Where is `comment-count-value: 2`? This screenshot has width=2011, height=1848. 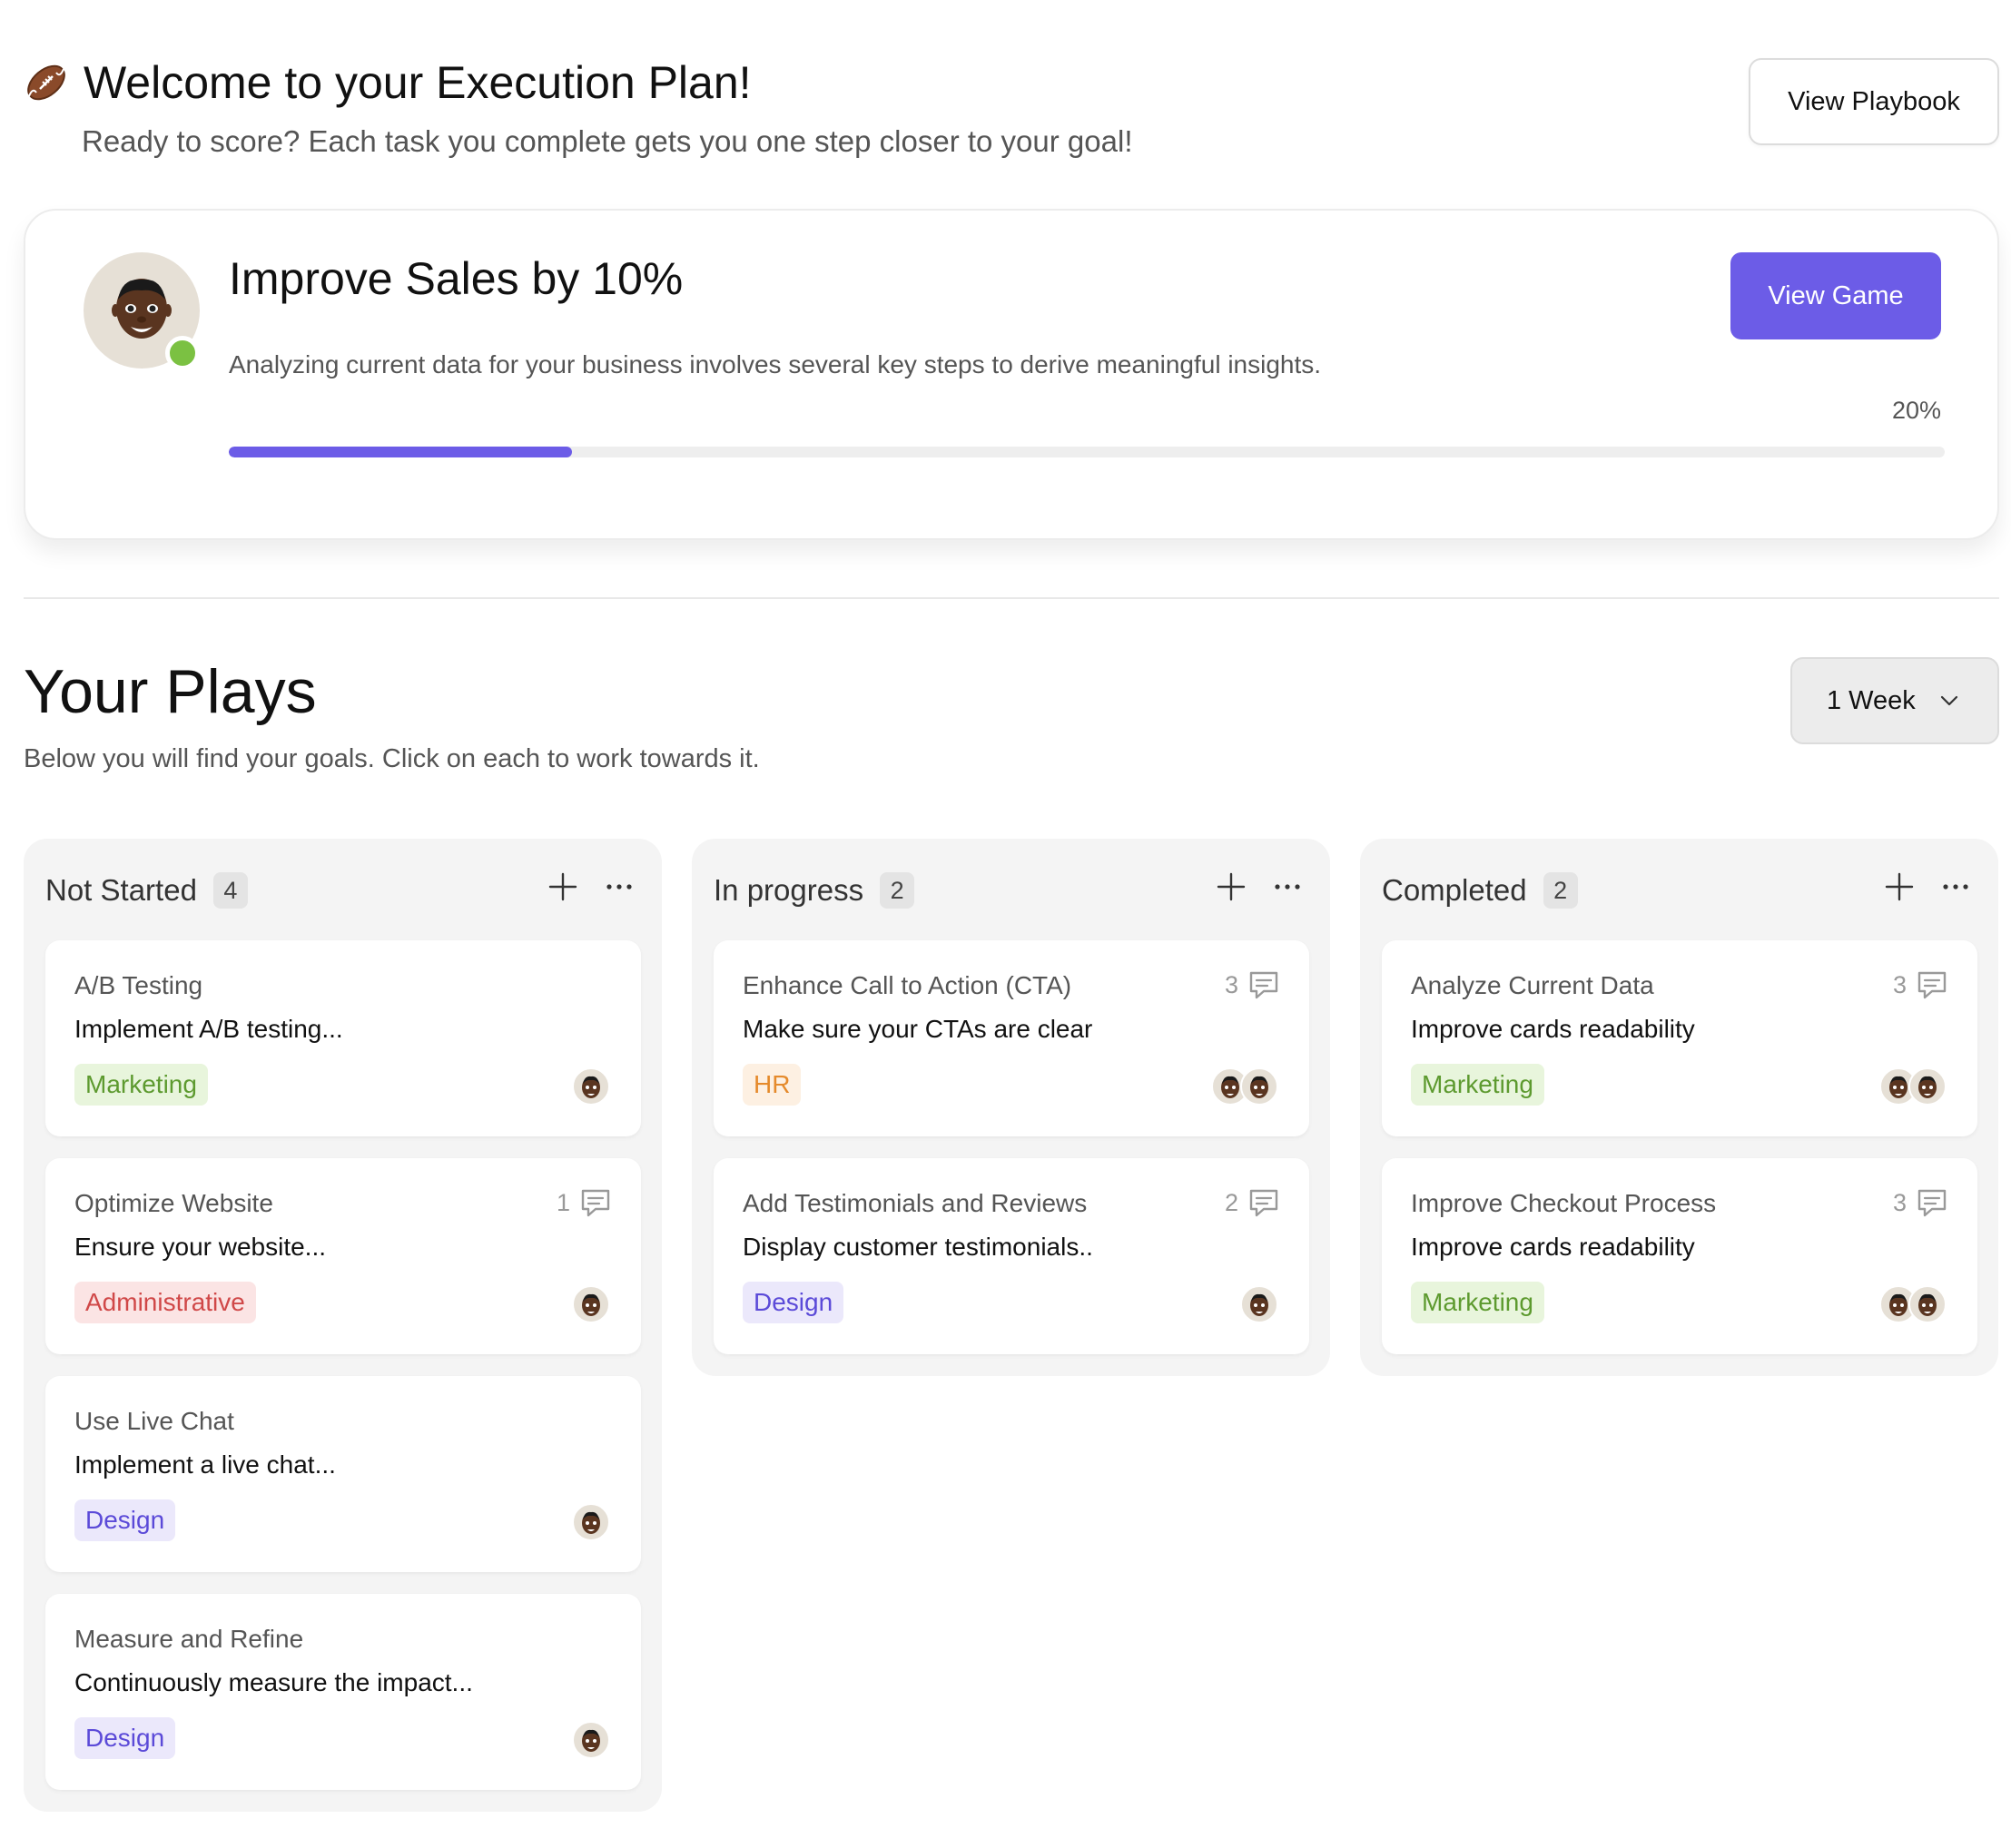 comment-count-value: 2 is located at coordinates (1231, 1202).